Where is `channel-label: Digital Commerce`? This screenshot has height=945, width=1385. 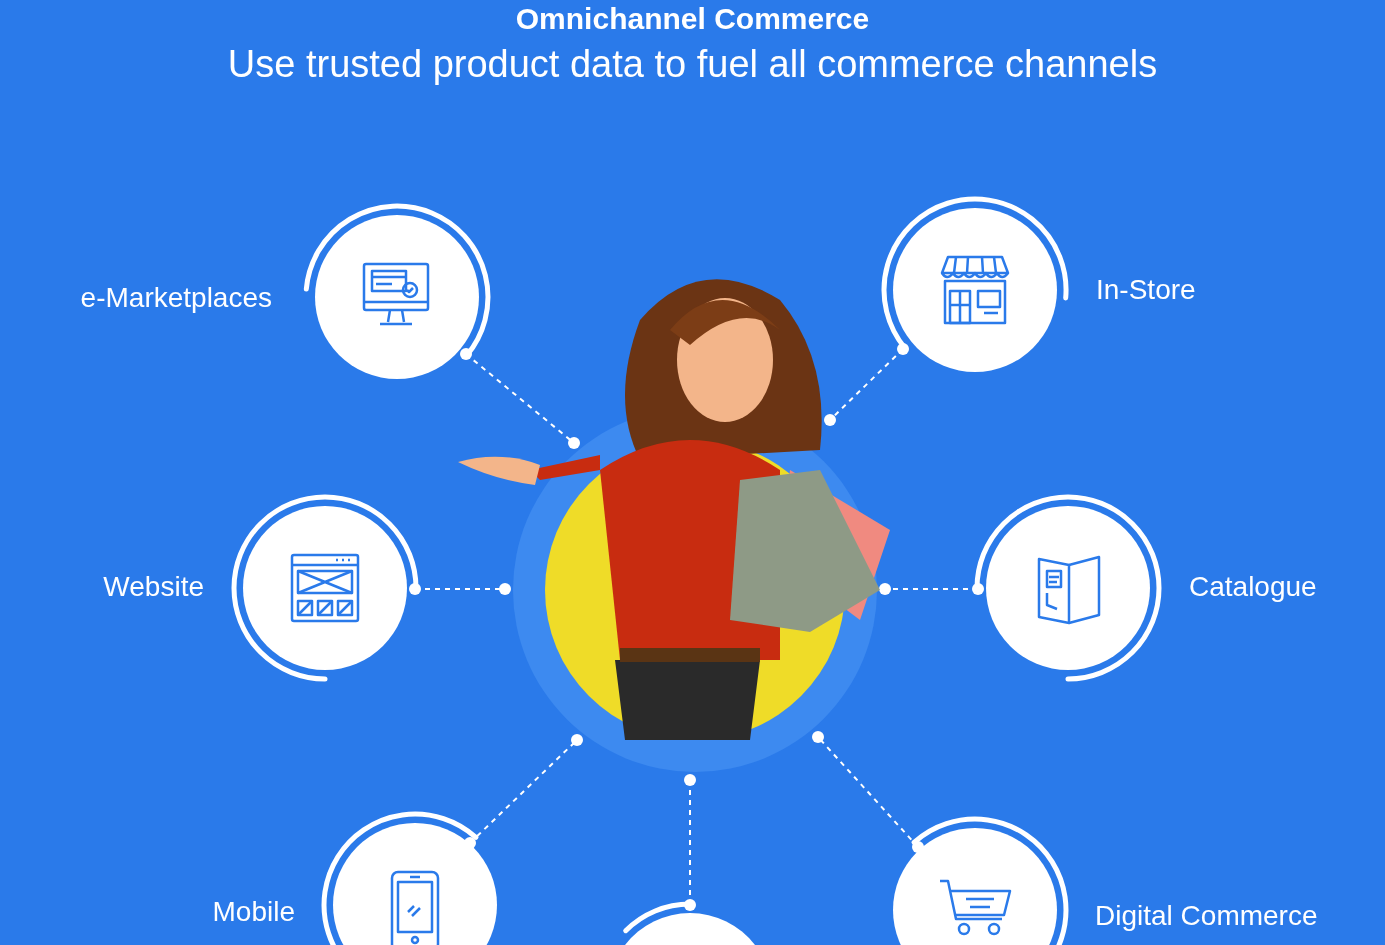 channel-label: Digital Commerce is located at coordinates (1206, 916).